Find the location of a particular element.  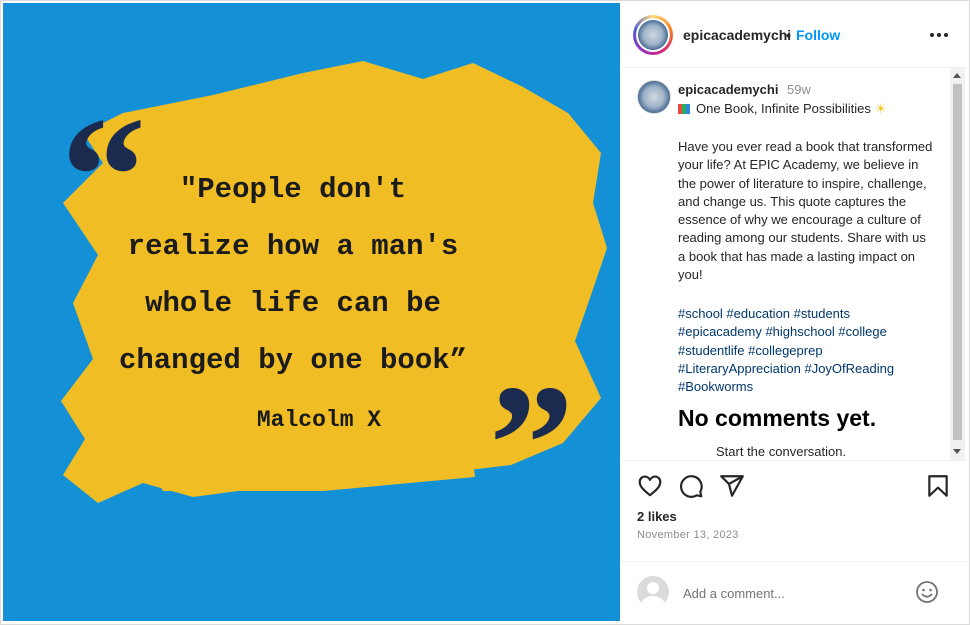

quote-line: "People don't is located at coordinates (293, 189).